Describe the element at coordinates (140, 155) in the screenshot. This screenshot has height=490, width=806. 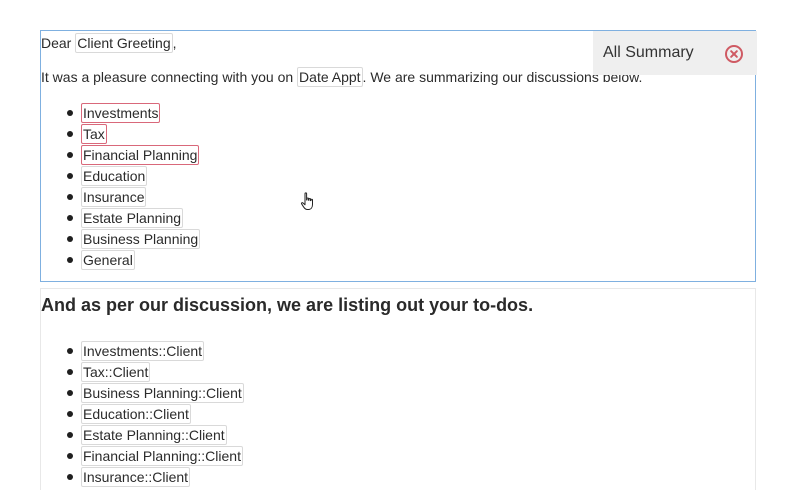
I see `topic-token-financial-planning: Financial Planning` at that location.